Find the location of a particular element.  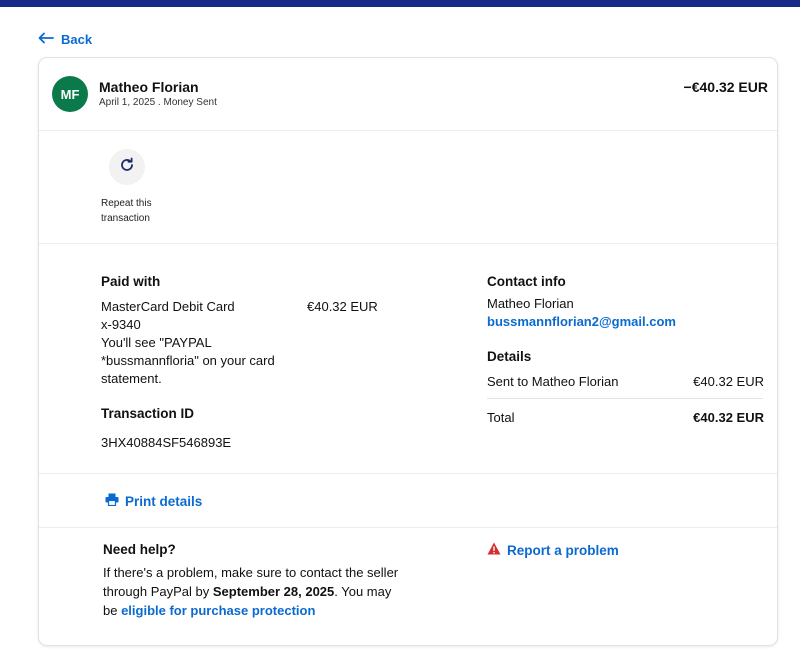

contact-info-heading: Contact info is located at coordinates (526, 281).